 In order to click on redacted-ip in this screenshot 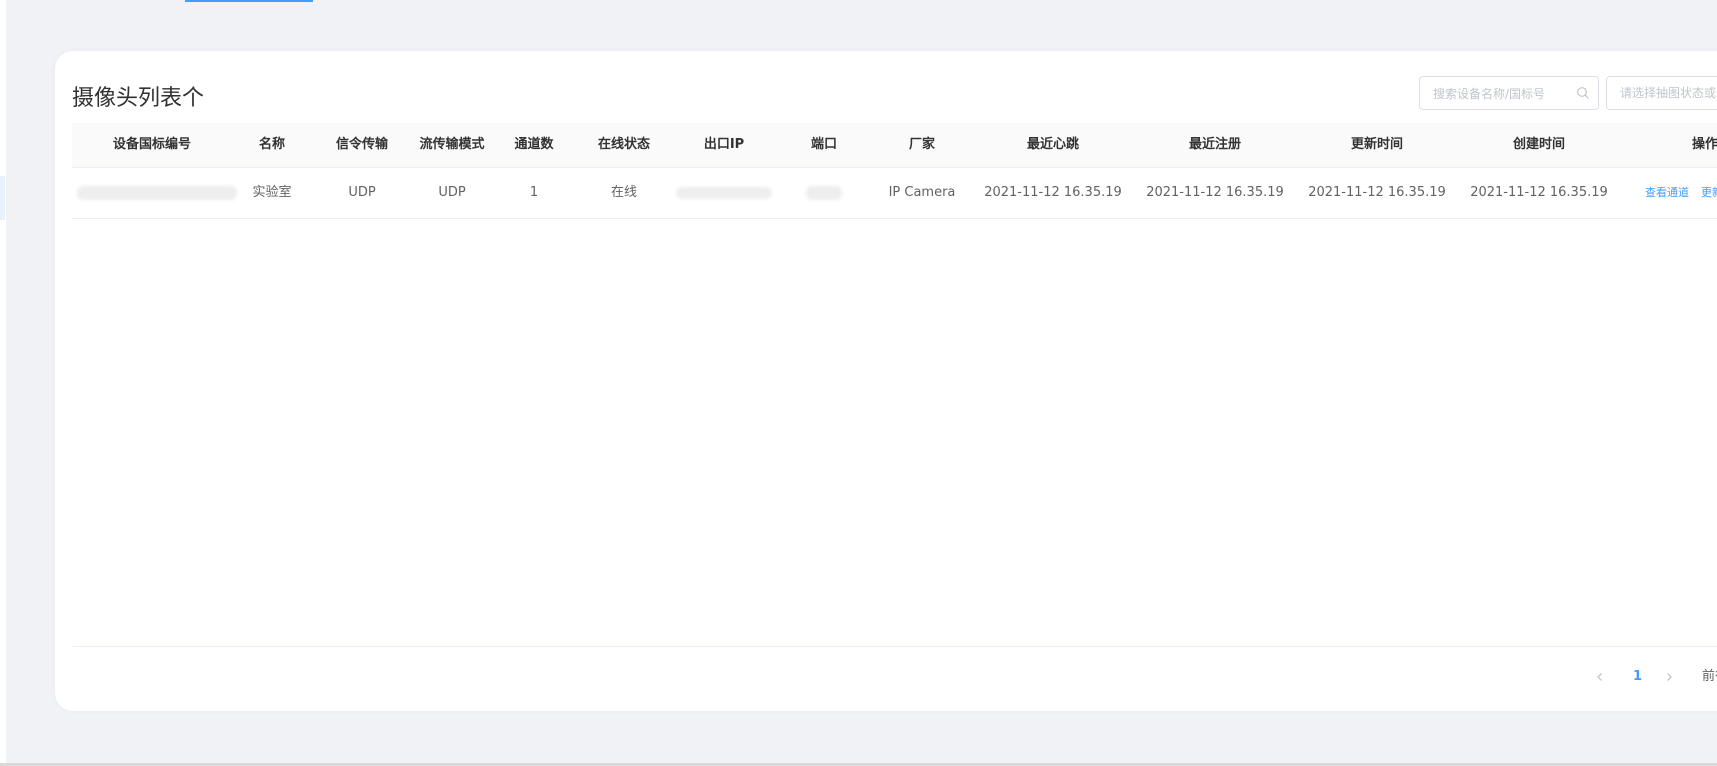, I will do `click(724, 192)`.